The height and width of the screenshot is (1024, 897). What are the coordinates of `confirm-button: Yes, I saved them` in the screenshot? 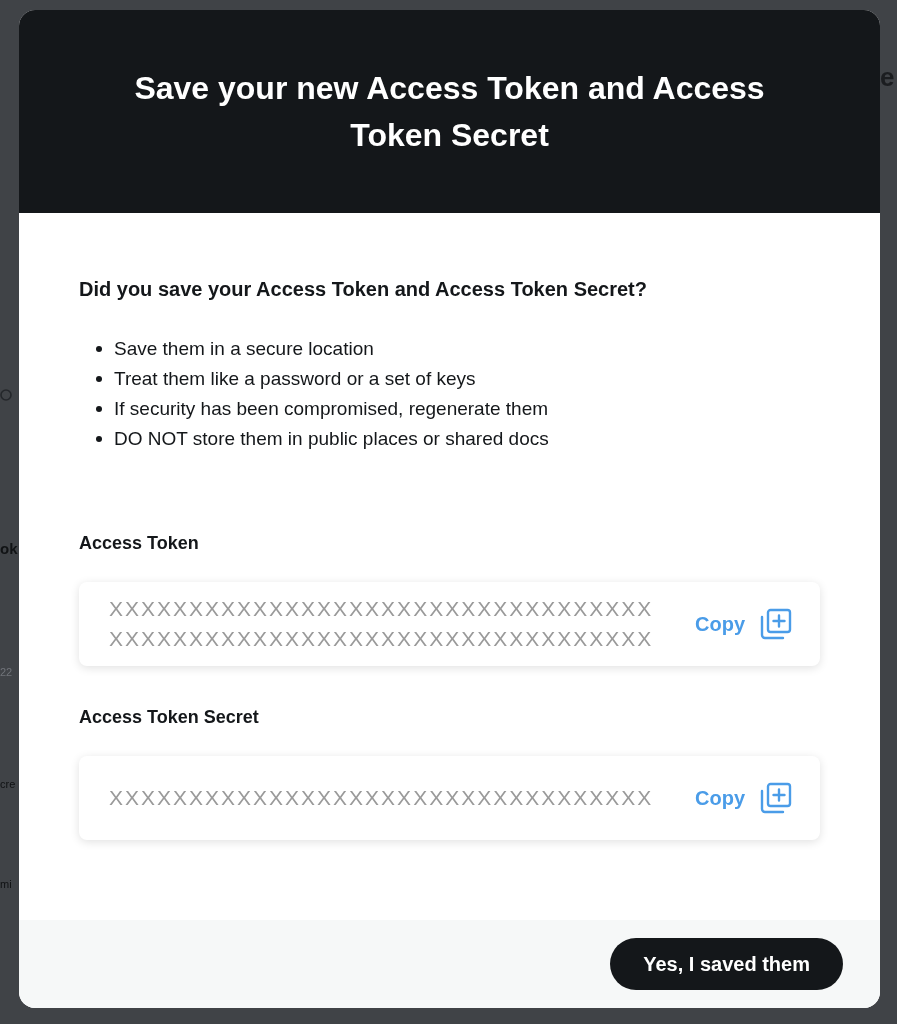 It's located at (726, 964).